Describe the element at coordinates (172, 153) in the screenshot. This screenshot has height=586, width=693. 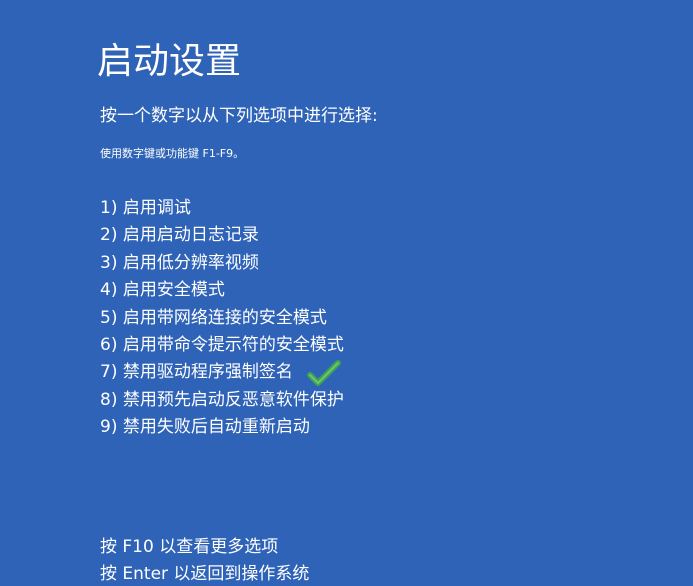
I see `hint-text: 使用数字键或功能键 F1-F9。` at that location.